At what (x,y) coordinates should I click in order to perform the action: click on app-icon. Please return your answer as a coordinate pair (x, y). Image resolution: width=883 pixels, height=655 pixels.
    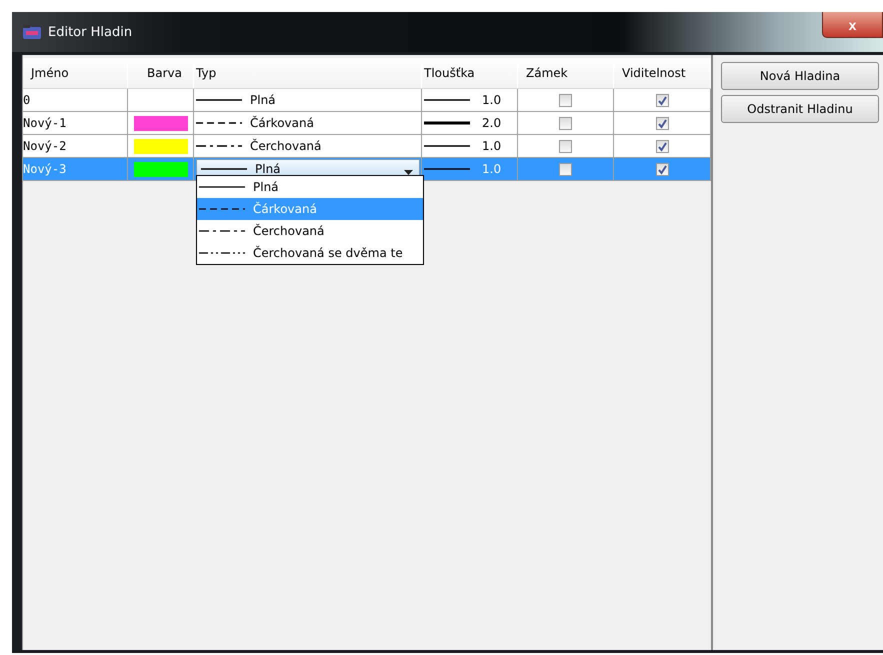
    Looking at the image, I should click on (32, 32).